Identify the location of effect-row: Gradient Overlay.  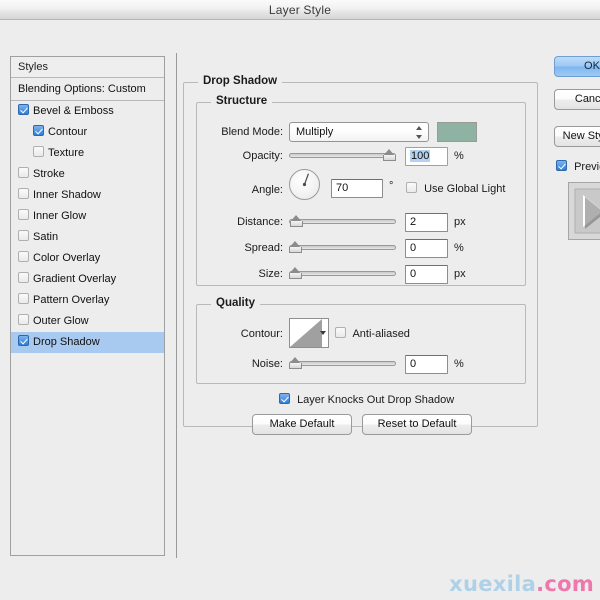
(87, 279).